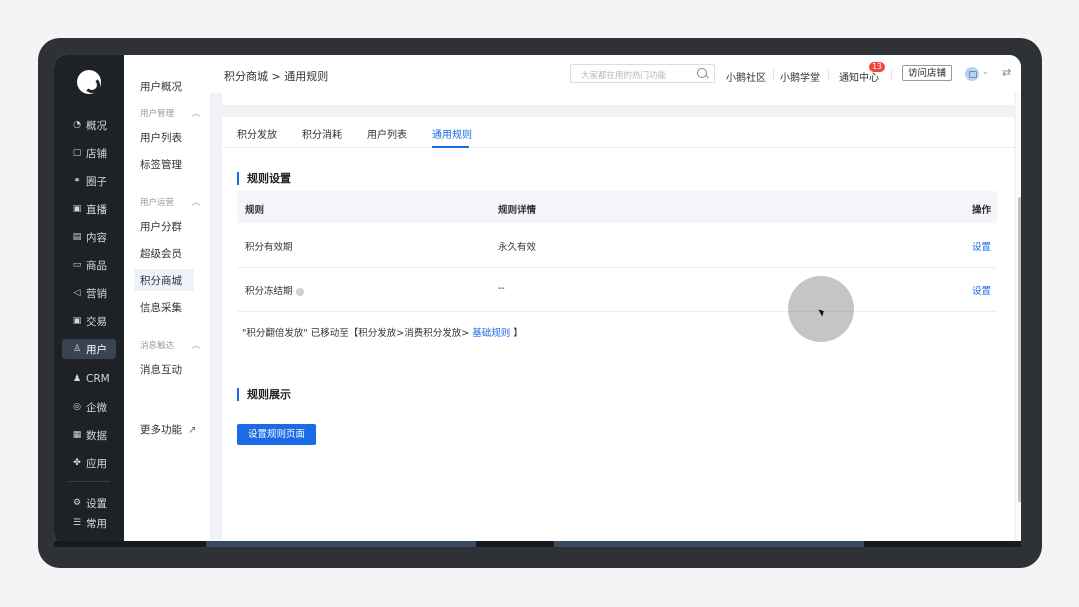 The height and width of the screenshot is (607, 1079). I want to click on rule-name-cell: 积分冻结期 i, so click(274, 290).